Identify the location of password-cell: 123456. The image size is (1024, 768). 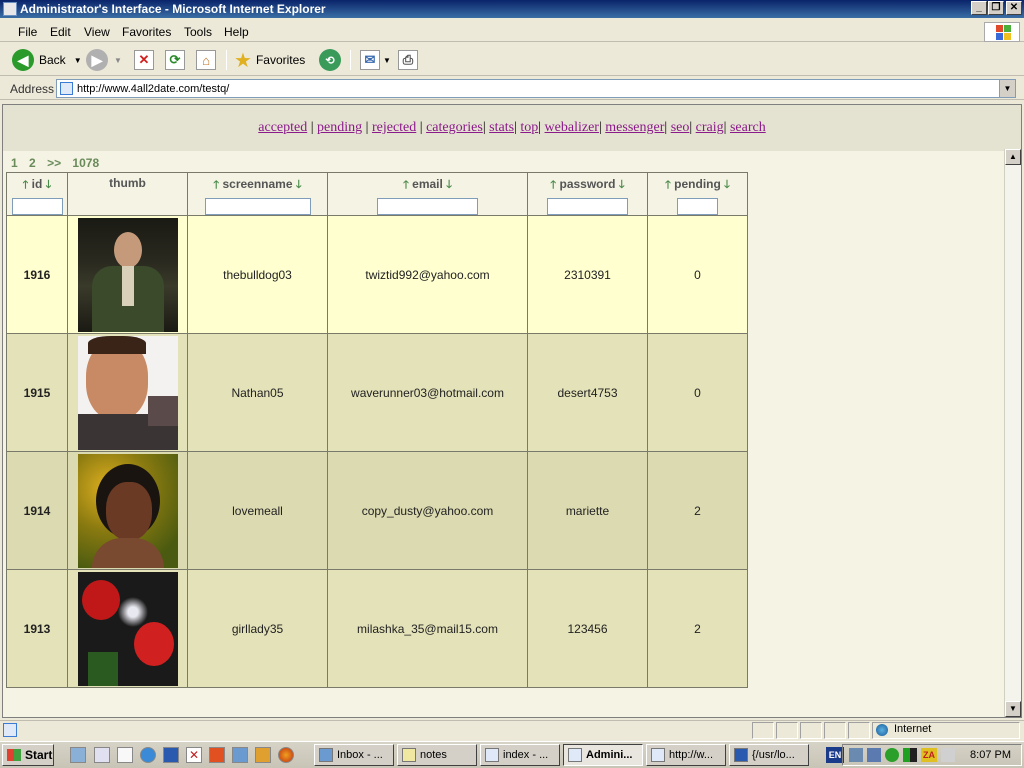
(587, 628).